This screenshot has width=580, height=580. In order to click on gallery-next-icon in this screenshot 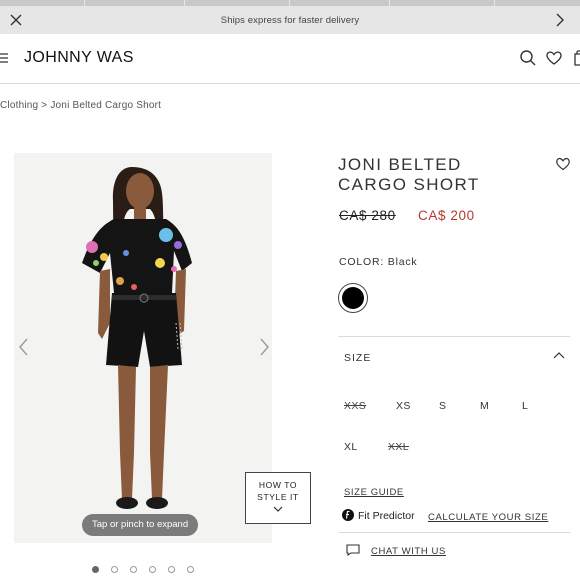, I will do `click(264, 347)`.